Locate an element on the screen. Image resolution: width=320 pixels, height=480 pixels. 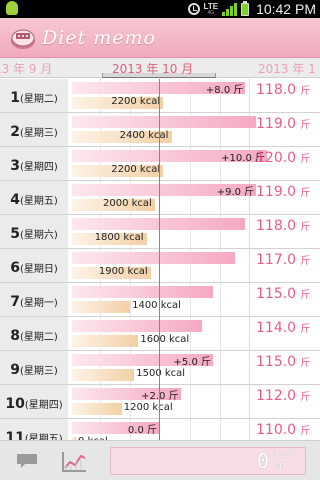
day-row: 10(星期四) +2.0 斤 1200 kcal 112.0 斤 is located at coordinates (160, 402).